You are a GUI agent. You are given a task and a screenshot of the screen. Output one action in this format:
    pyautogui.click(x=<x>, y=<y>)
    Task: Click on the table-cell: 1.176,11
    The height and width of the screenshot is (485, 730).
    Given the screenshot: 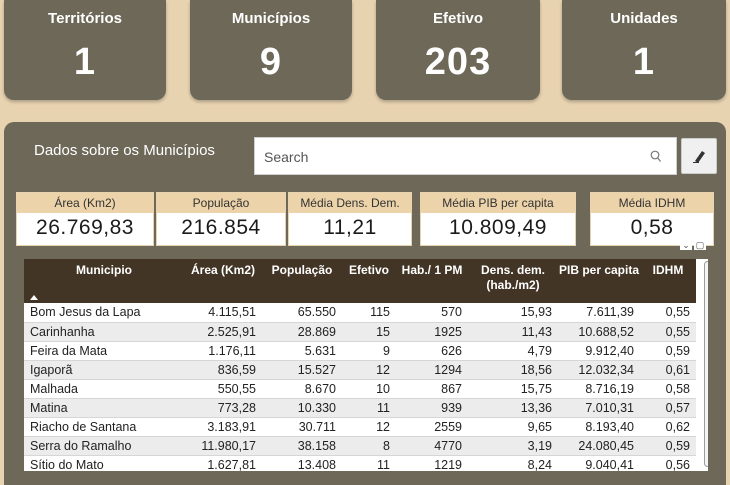 What is the action you would take?
    pyautogui.click(x=223, y=351)
    